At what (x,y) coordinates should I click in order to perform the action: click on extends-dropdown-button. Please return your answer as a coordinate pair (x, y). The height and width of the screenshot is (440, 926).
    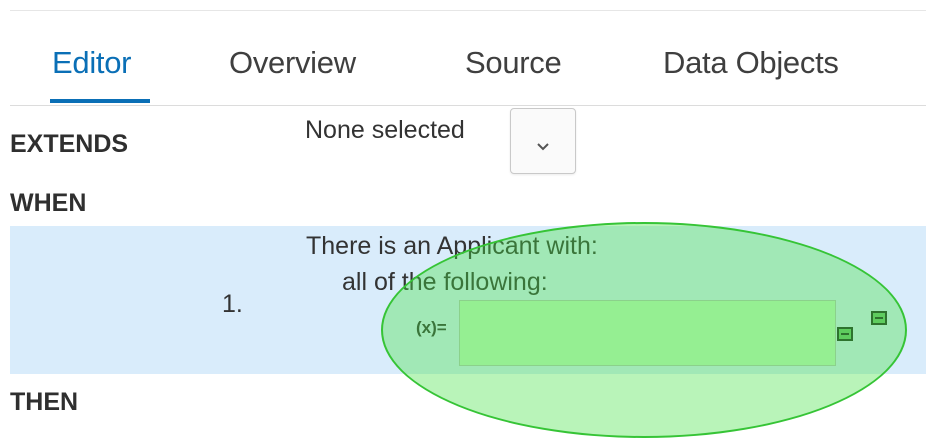
    Looking at the image, I should click on (543, 141).